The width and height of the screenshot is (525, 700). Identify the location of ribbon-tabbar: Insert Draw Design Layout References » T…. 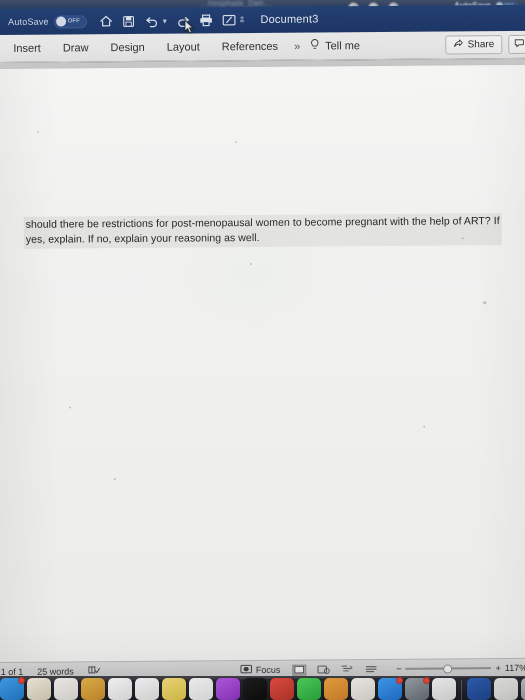
(262, 47).